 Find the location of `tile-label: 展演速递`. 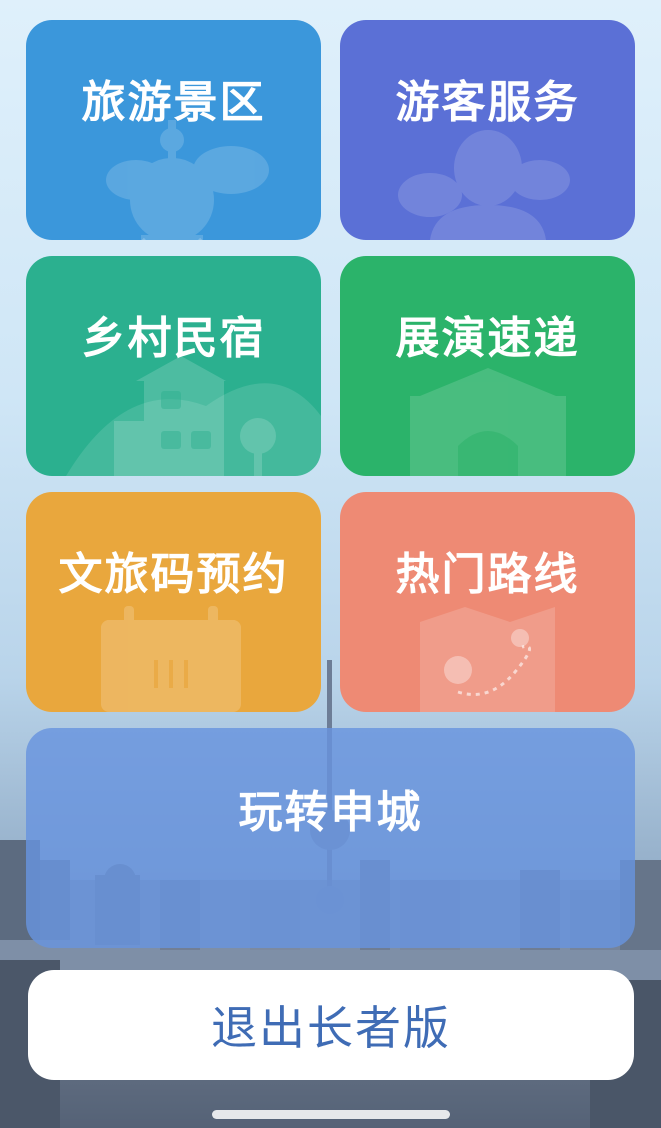

tile-label: 展演速递 is located at coordinates (487, 338).